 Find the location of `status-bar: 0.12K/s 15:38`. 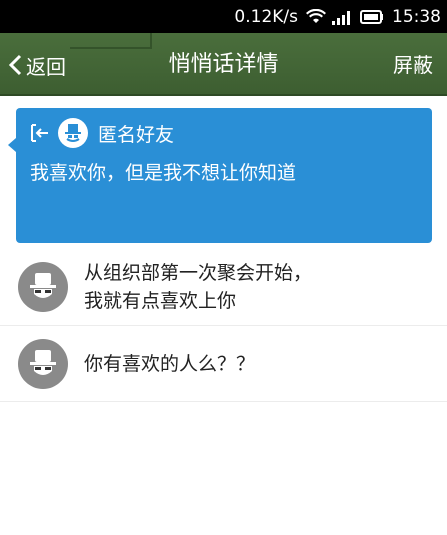

status-bar: 0.12K/s 15:38 is located at coordinates (223, 16).